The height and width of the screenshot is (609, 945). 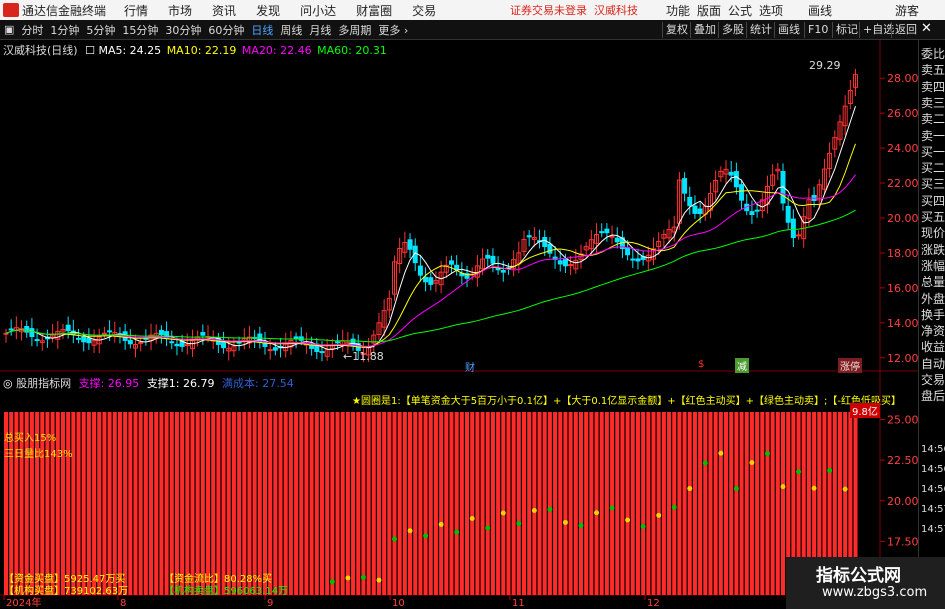 I want to click on user-guest: 游客, so click(x=907, y=10).